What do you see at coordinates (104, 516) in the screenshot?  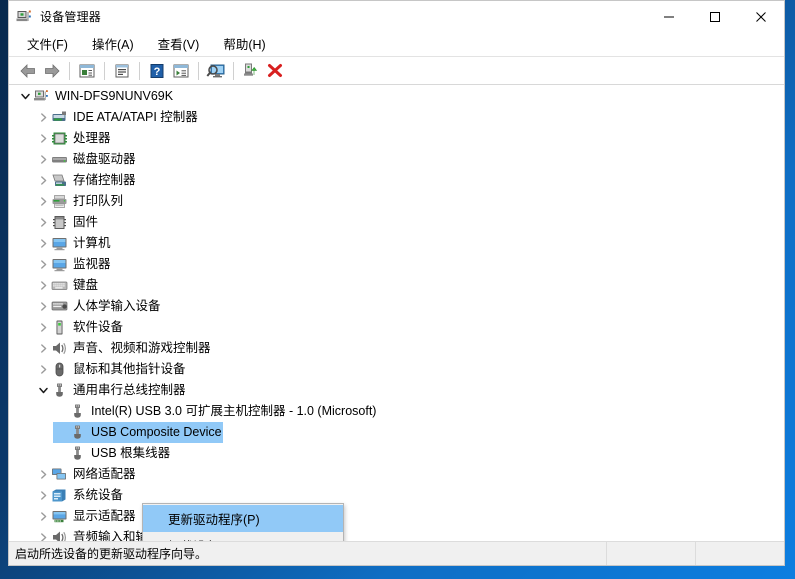 I see `tree-item-label: 显示适配器` at bounding box center [104, 516].